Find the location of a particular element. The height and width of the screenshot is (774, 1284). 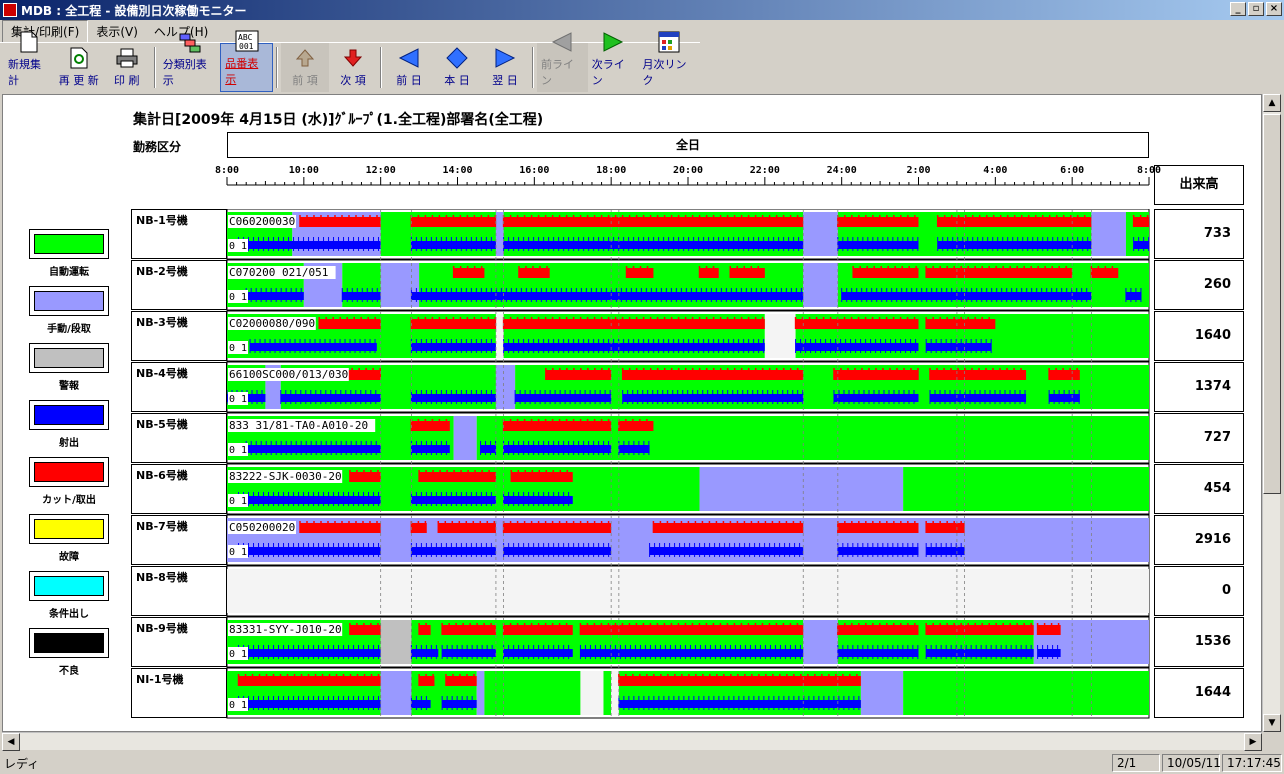

arrow-right-icon is located at coordinates (505, 58).